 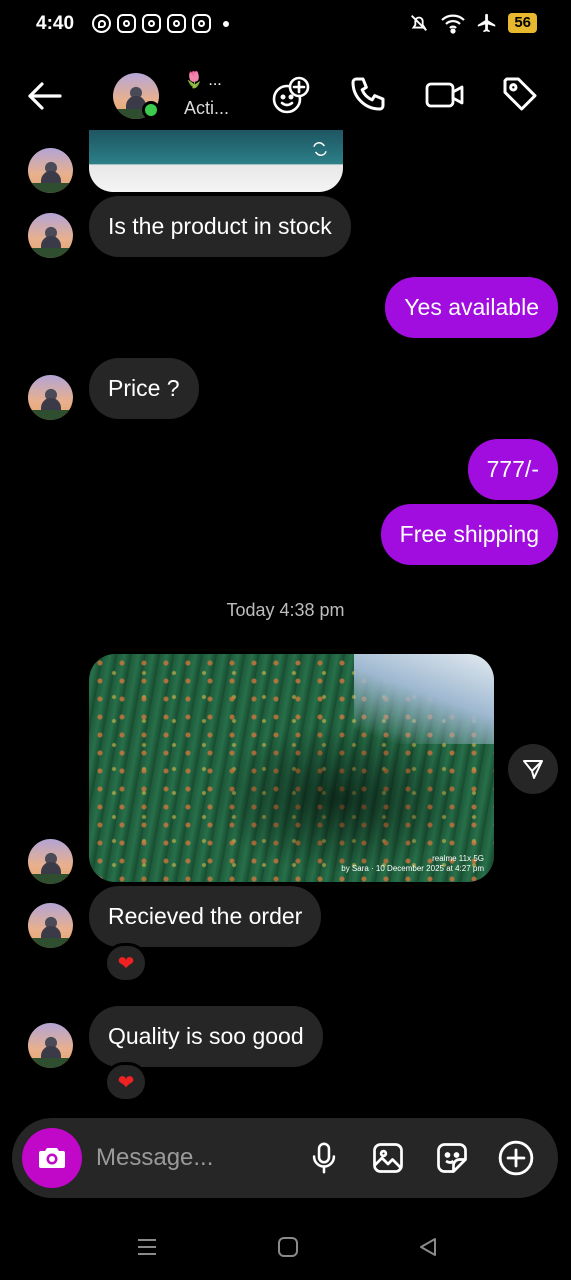 I want to click on microphone-icon, so click(x=324, y=1158).